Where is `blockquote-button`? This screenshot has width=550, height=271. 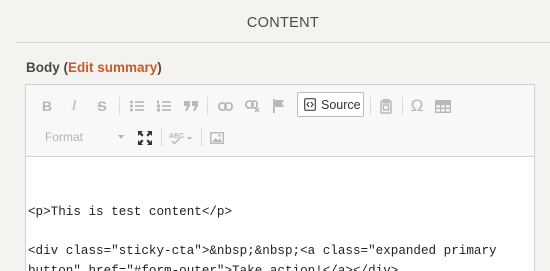 blockquote-button is located at coordinates (191, 106).